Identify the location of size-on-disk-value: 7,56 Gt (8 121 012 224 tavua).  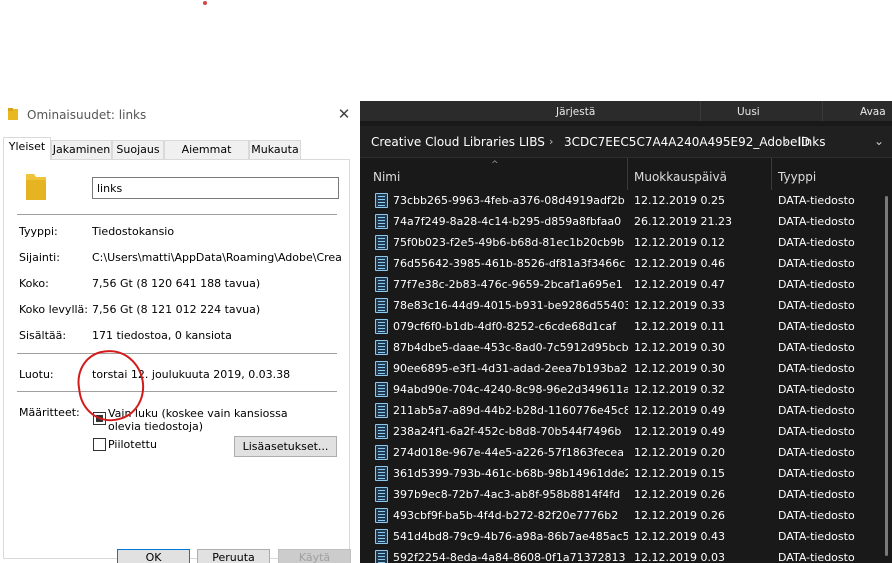
(176, 309).